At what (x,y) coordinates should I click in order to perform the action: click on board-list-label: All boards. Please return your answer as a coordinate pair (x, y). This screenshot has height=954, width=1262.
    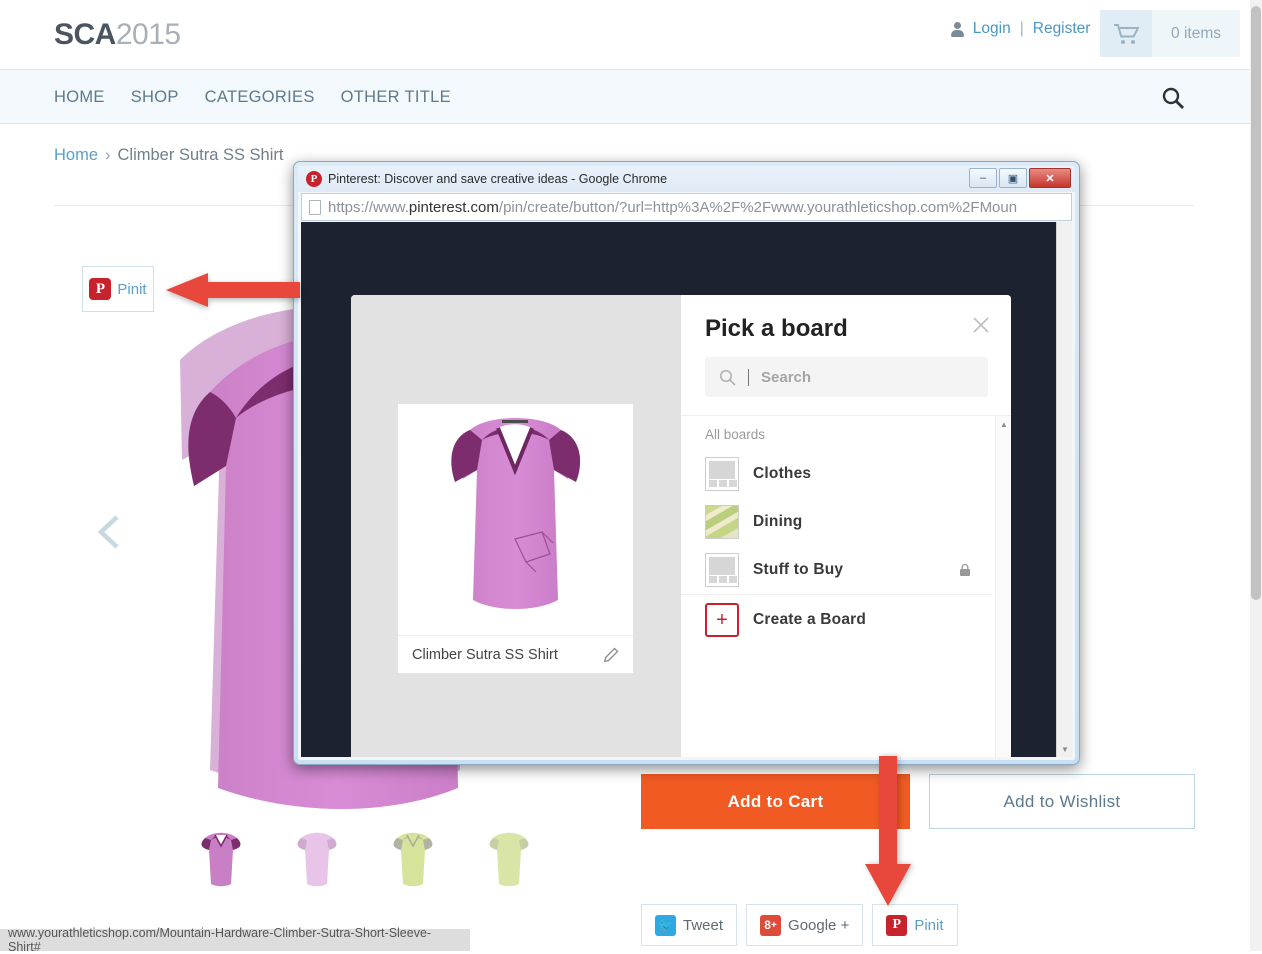
    Looking at the image, I should click on (735, 434).